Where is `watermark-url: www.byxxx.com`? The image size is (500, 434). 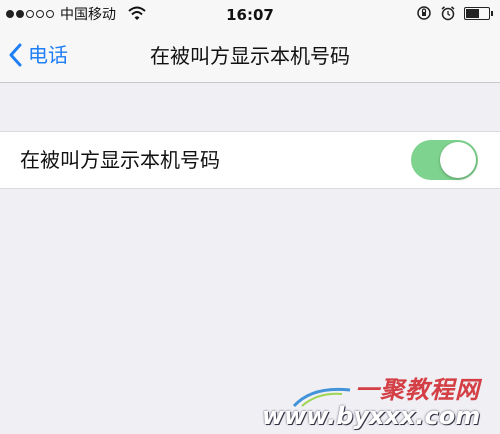 watermark-url: www.byxxx.com is located at coordinates (371, 416).